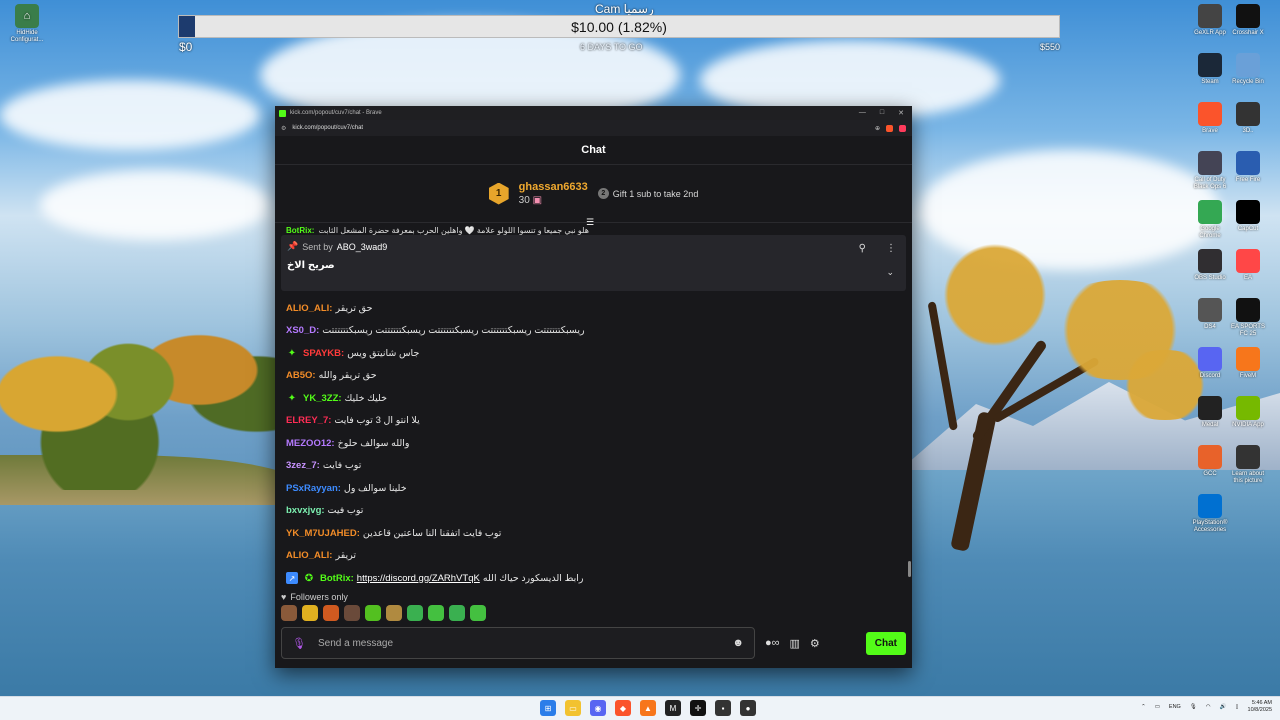 The image size is (1280, 720). What do you see at coordinates (738, 643) in the screenshot?
I see `emoji-icon: ☻` at bounding box center [738, 643].